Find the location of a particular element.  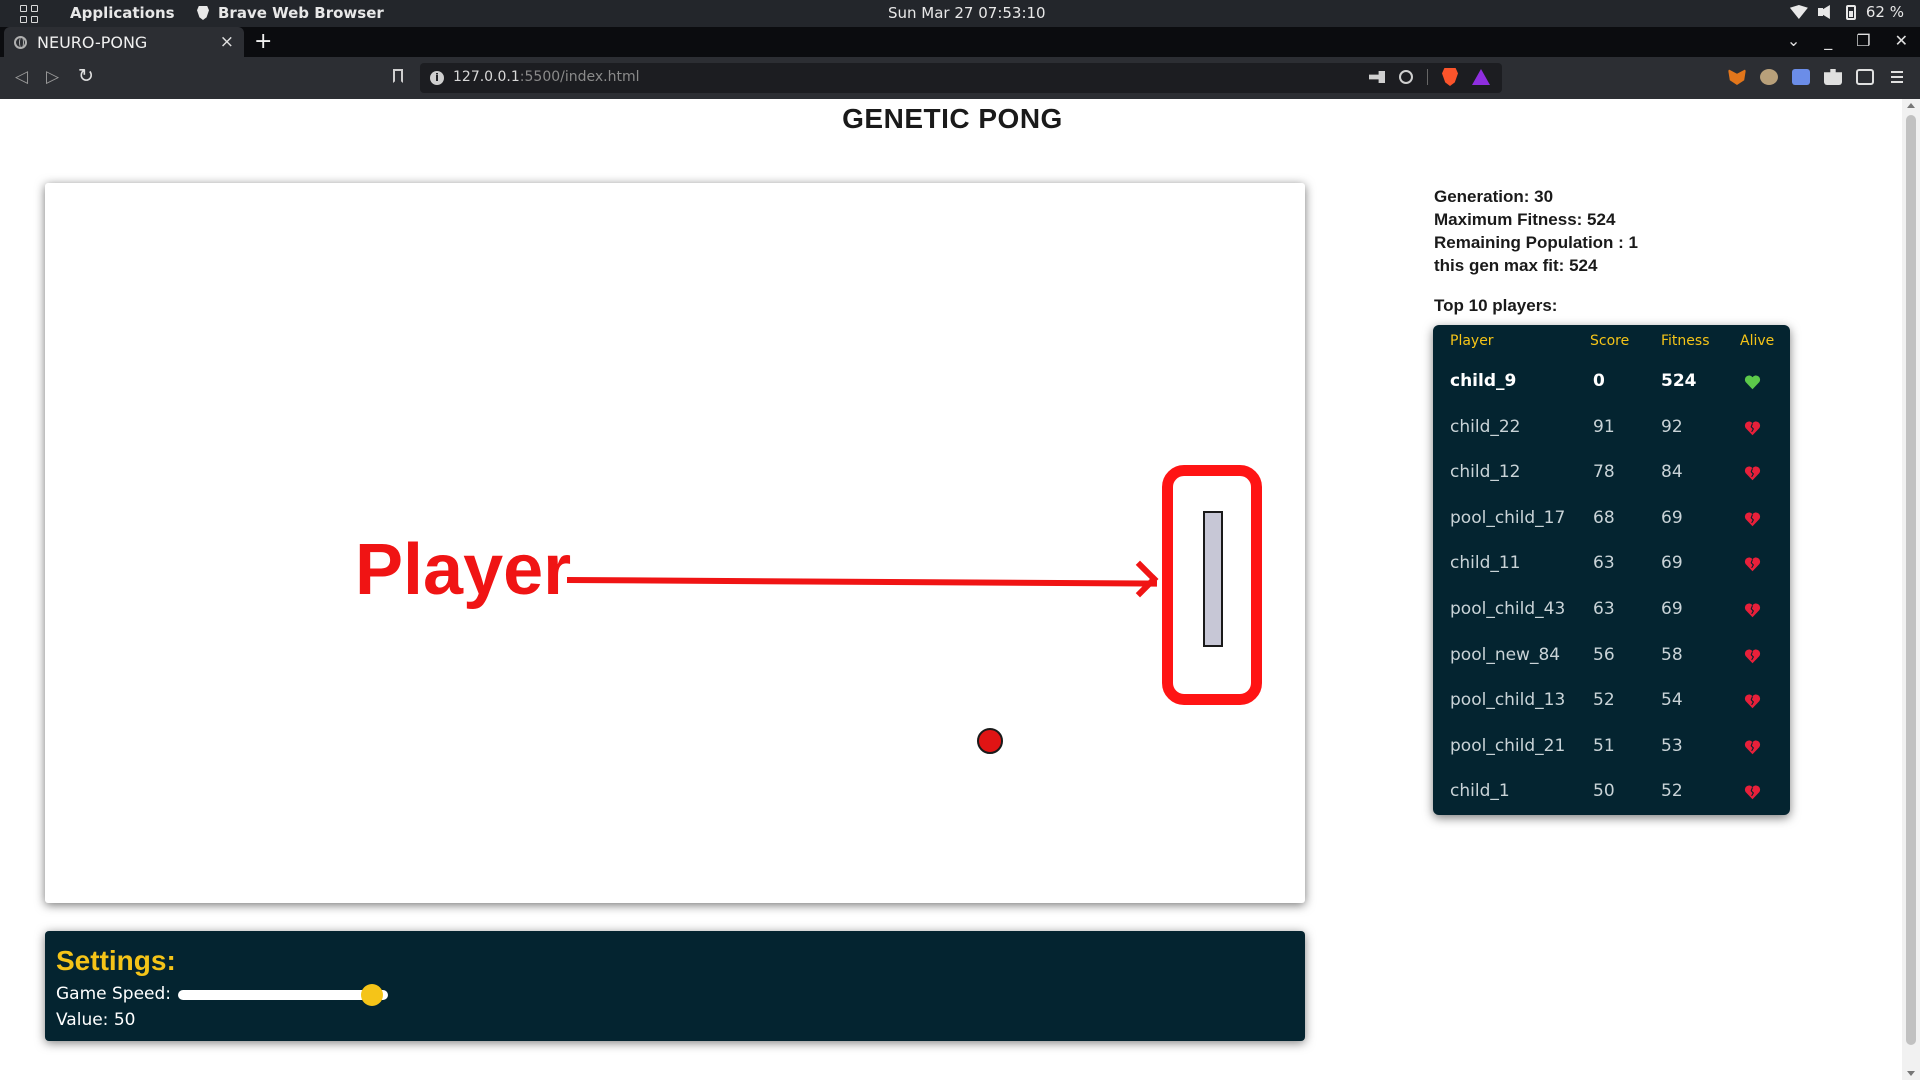

applications-menu: Applications is located at coordinates (122, 13).